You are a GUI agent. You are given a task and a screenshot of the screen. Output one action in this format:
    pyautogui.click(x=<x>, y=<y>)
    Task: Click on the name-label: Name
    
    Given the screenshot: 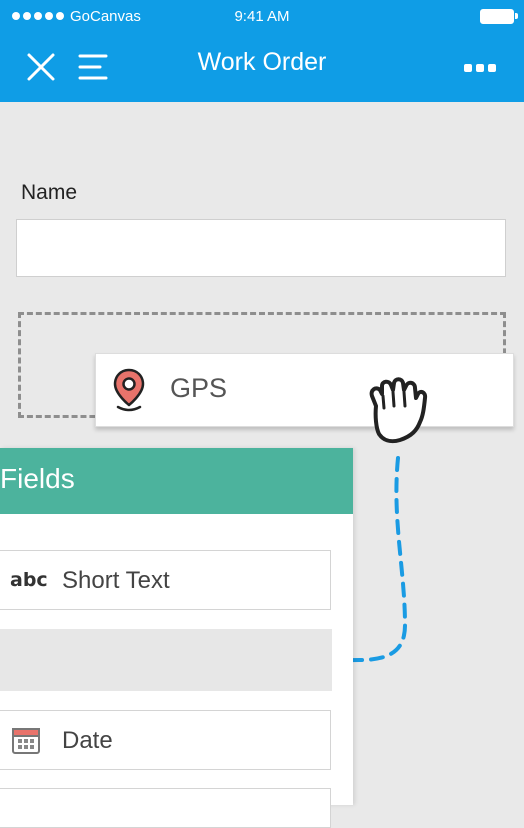 What is the action you would take?
    pyautogui.click(x=49, y=192)
    